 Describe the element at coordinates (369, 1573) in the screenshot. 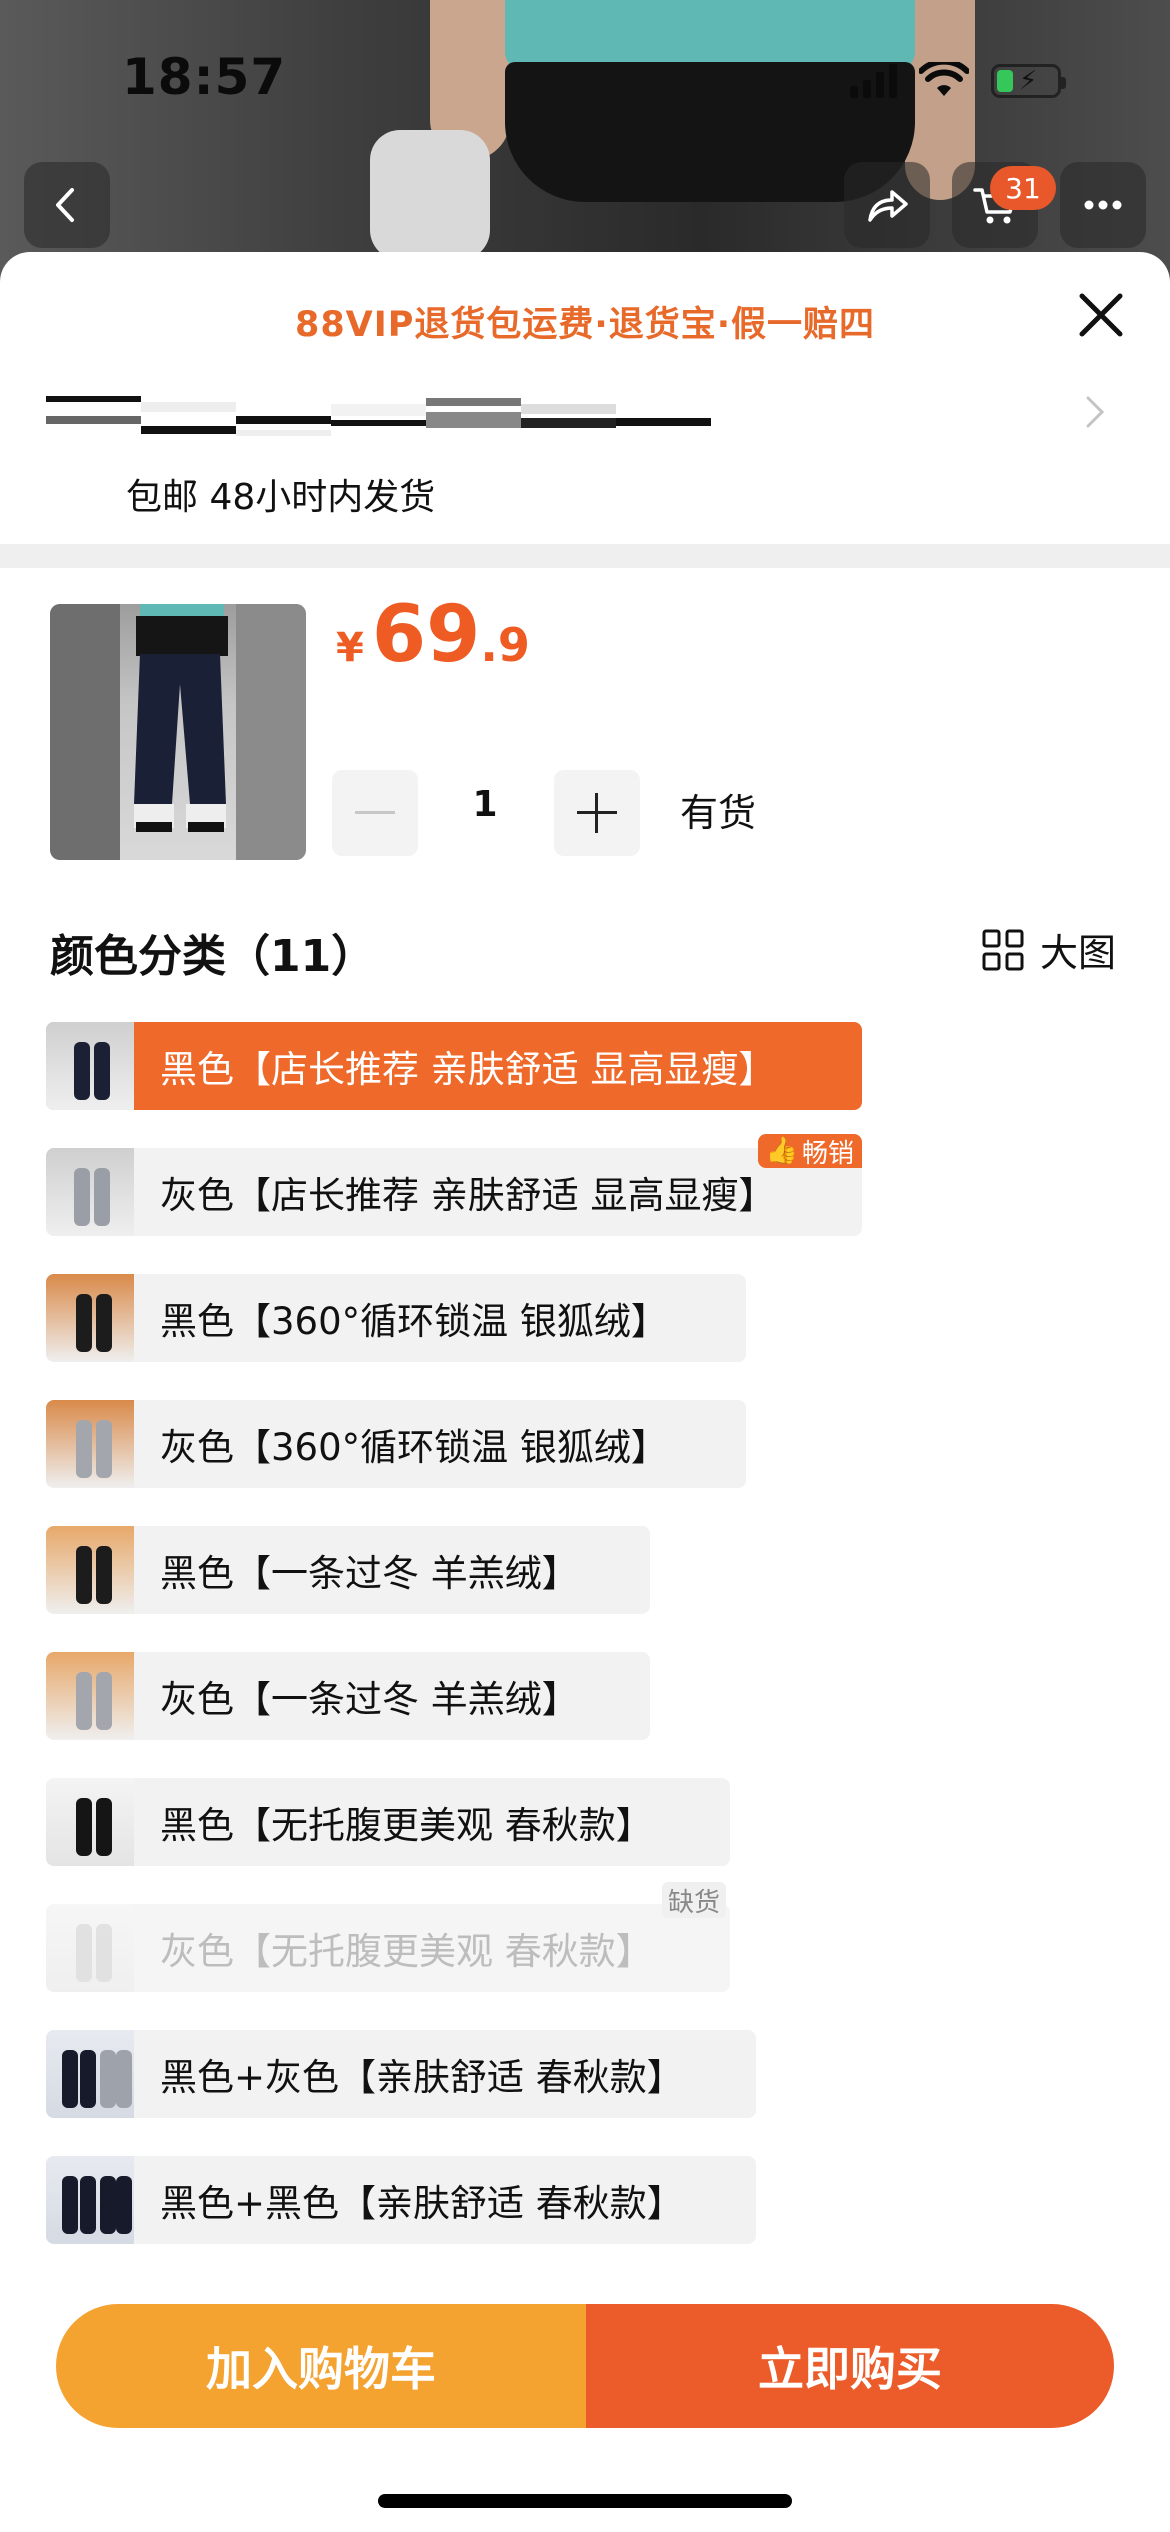

I see `variant-label: 黑色【一条过冬 羊羔绒】` at that location.